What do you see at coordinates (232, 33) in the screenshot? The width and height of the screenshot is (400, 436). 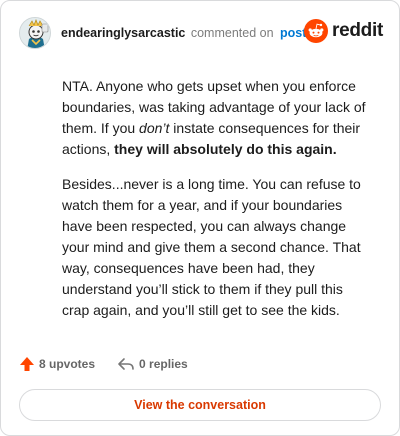 I see `commented-on-text: commented on` at bounding box center [232, 33].